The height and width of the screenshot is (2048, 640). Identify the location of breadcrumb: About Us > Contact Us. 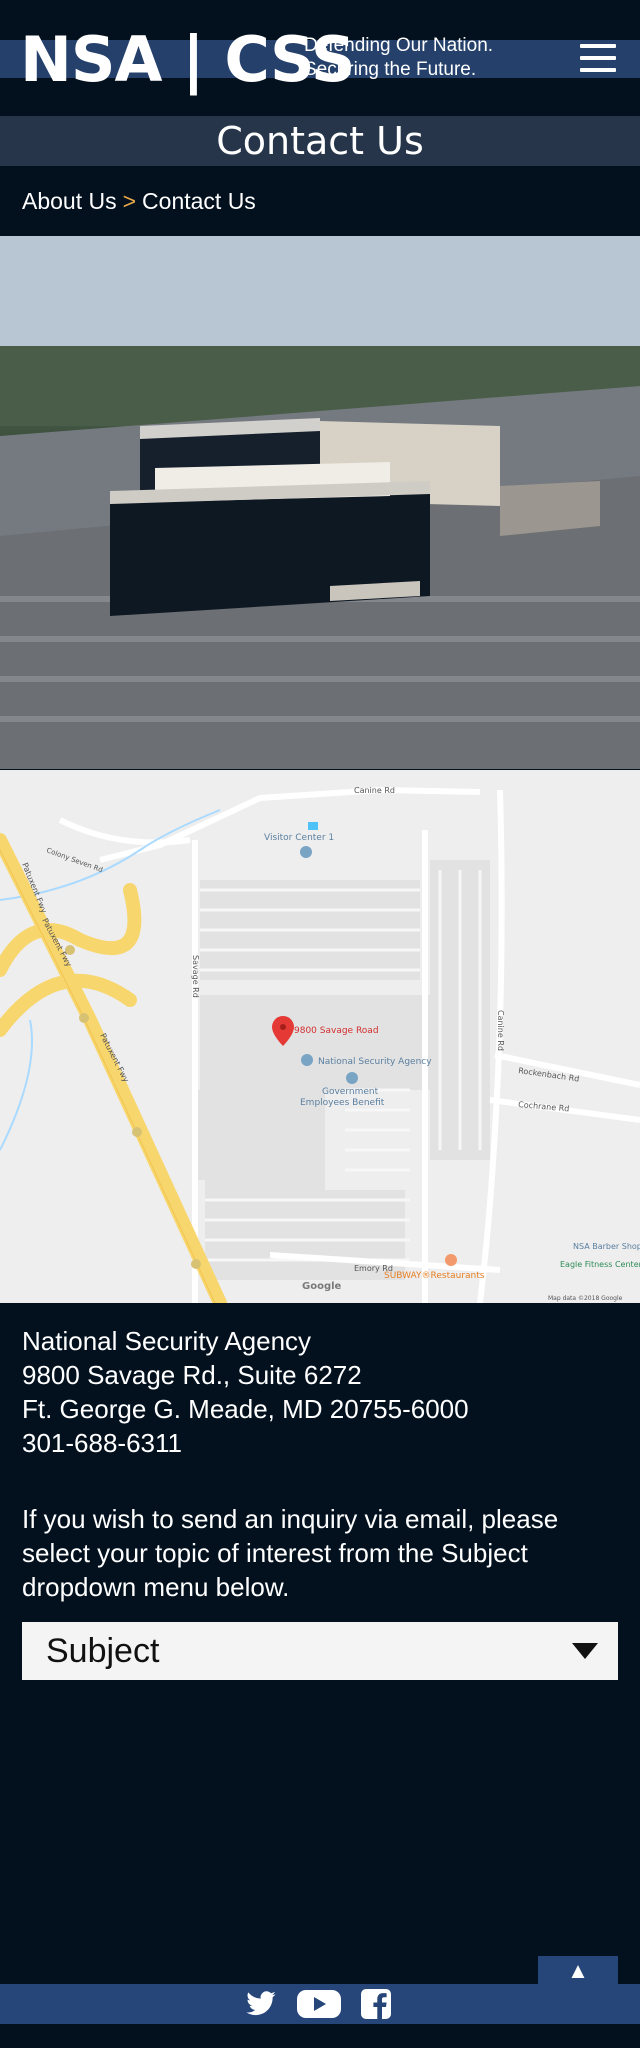
(139, 201).